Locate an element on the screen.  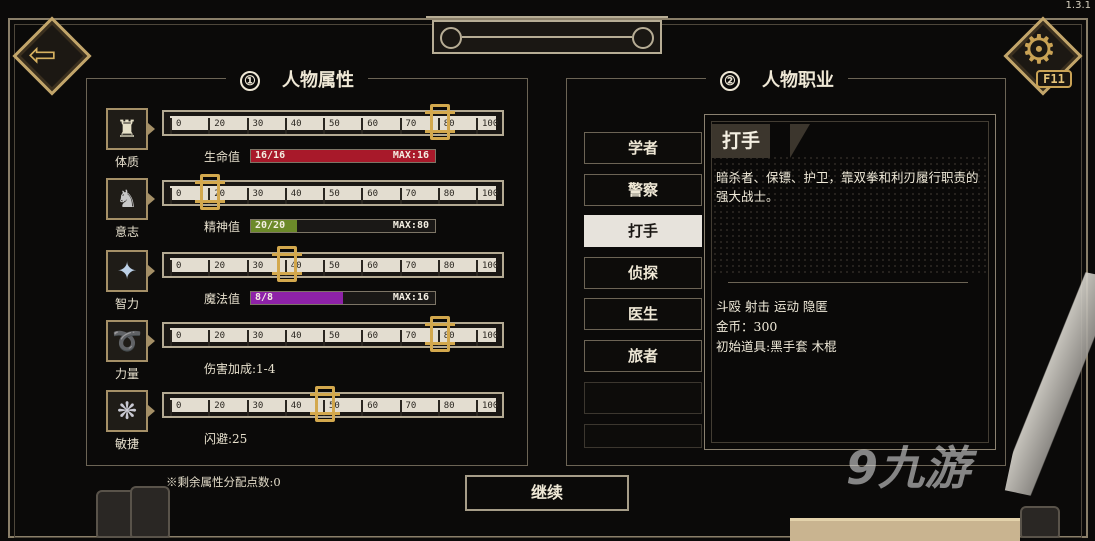
job-button-3: 侦探 is located at coordinates (643, 272).